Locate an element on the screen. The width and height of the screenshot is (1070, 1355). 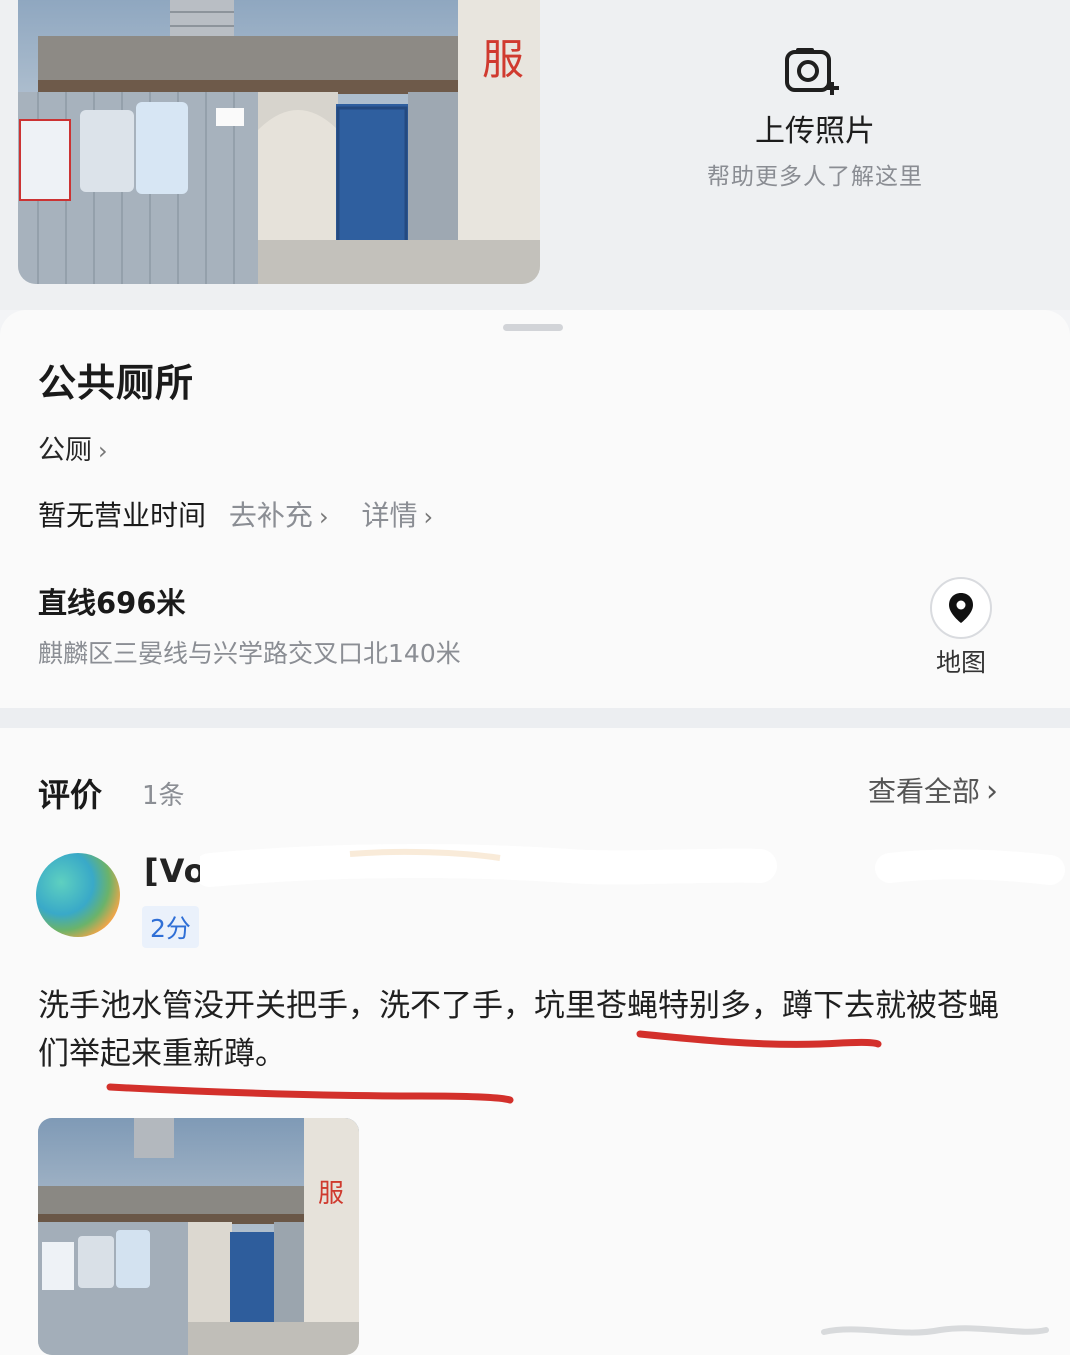
review-score-badge: 2分 is located at coordinates (170, 927).